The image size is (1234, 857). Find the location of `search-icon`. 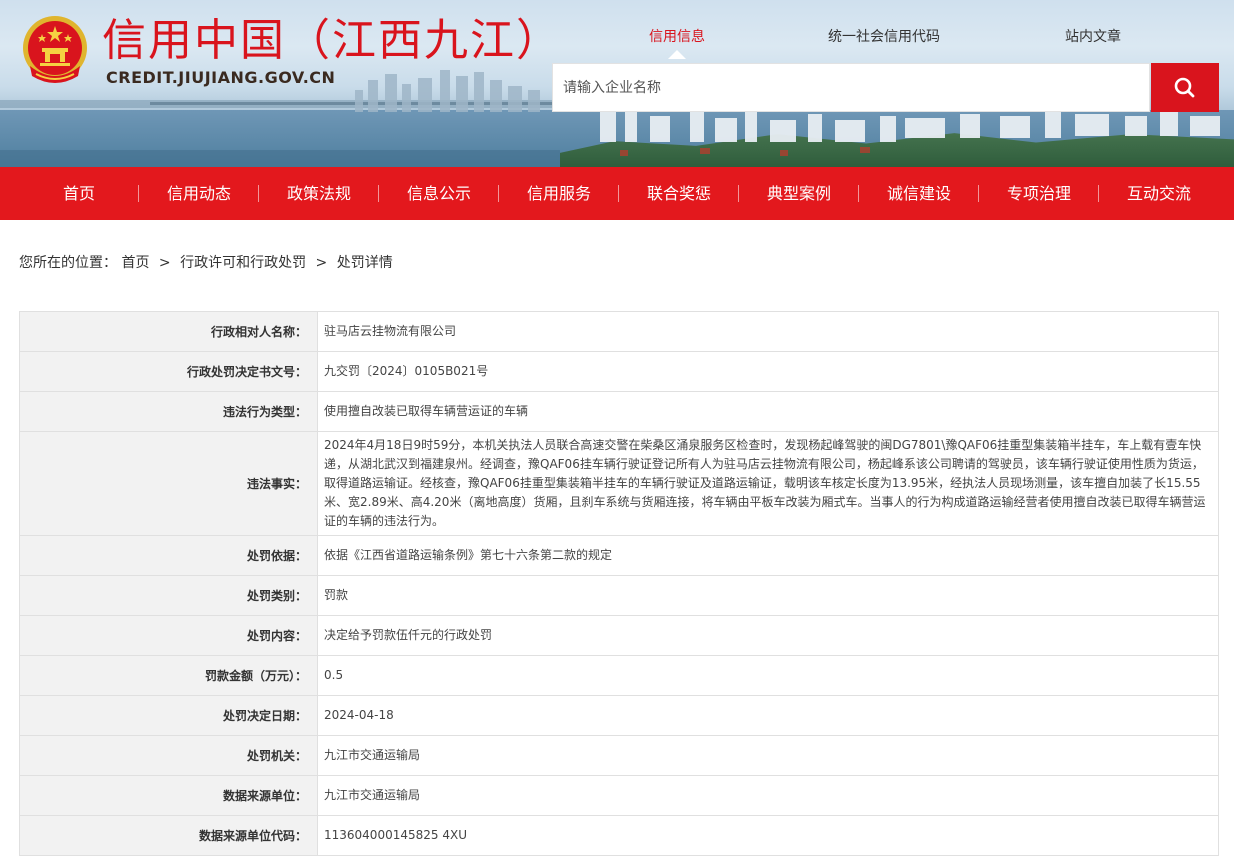

search-icon is located at coordinates (1184, 87).